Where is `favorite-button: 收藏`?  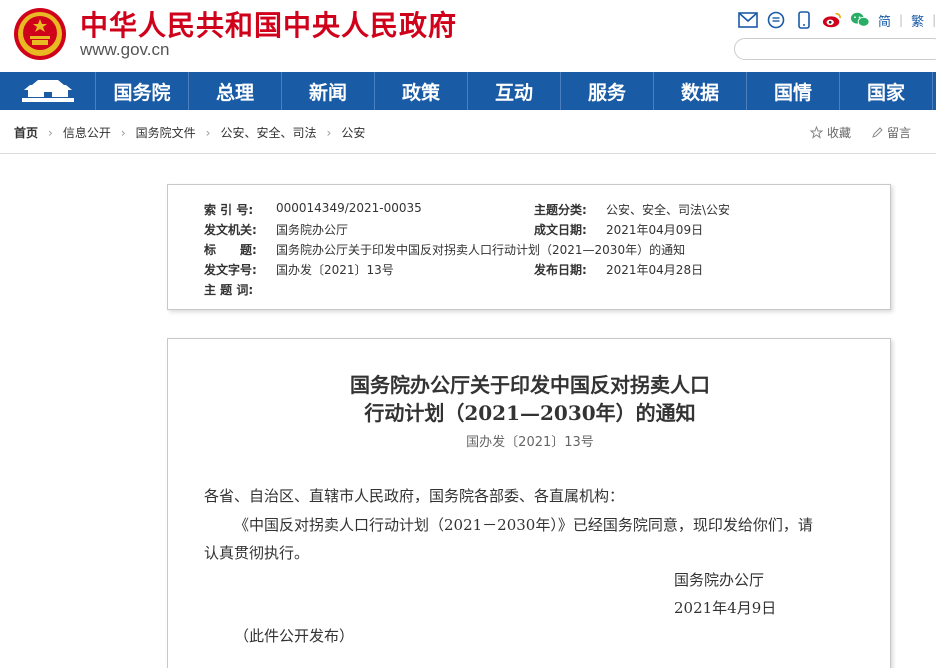
favorite-button: 收藏 is located at coordinates (830, 132).